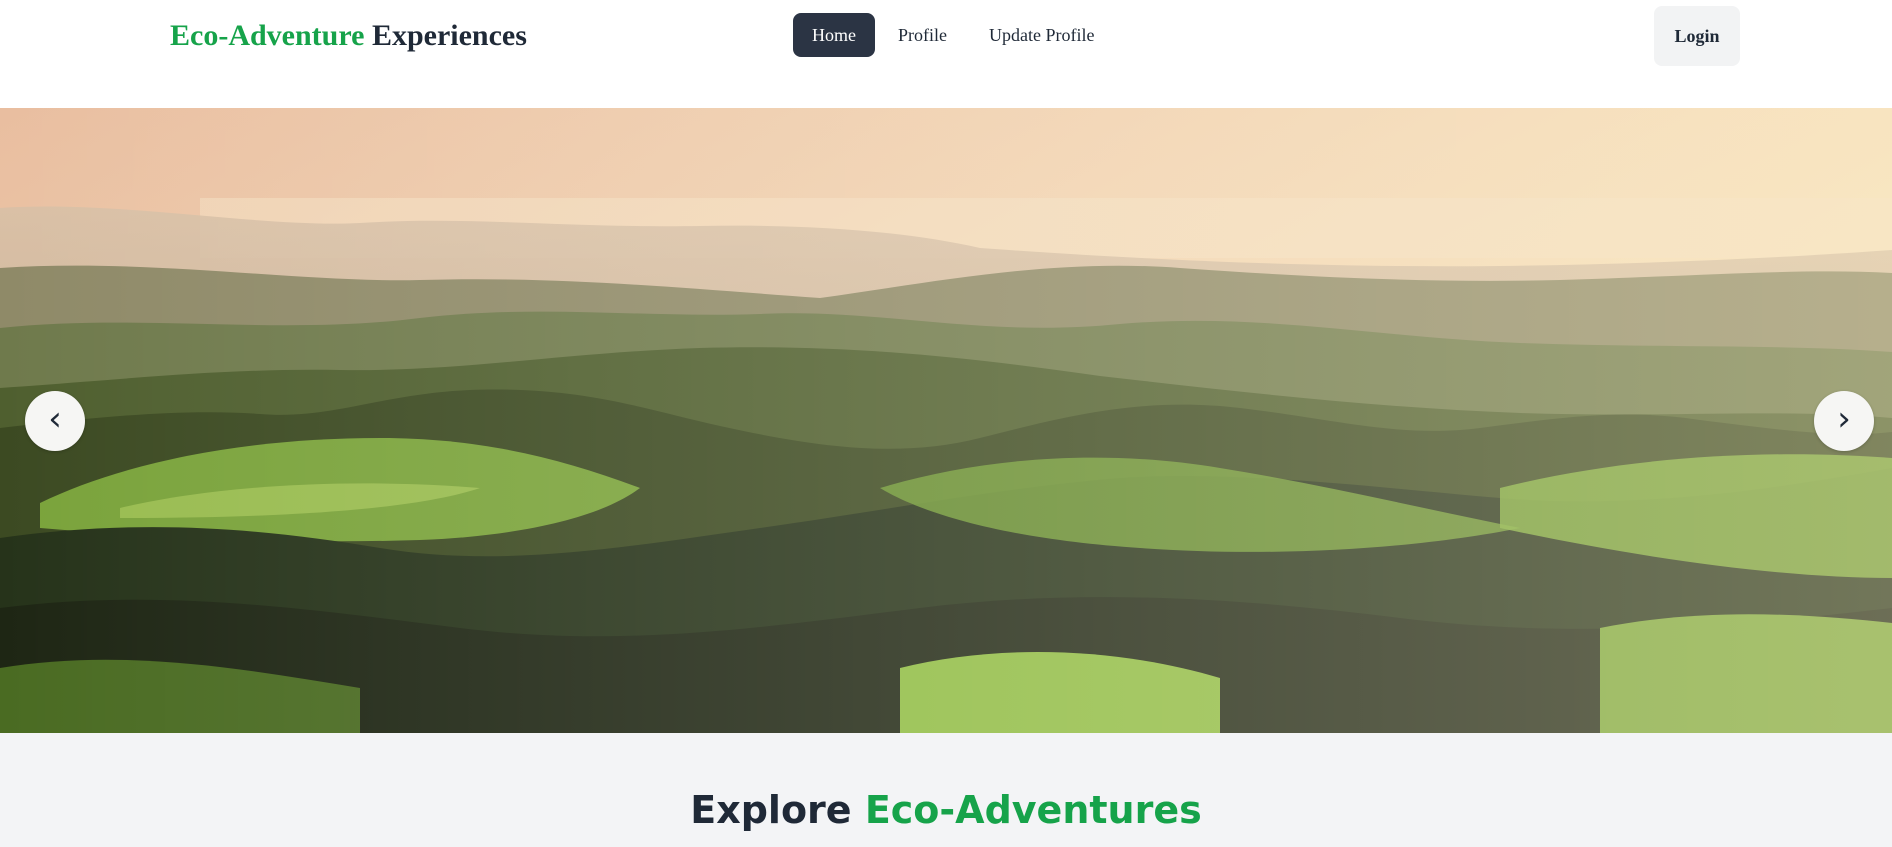  I want to click on carousel-prev-button: ‹, so click(55, 421).